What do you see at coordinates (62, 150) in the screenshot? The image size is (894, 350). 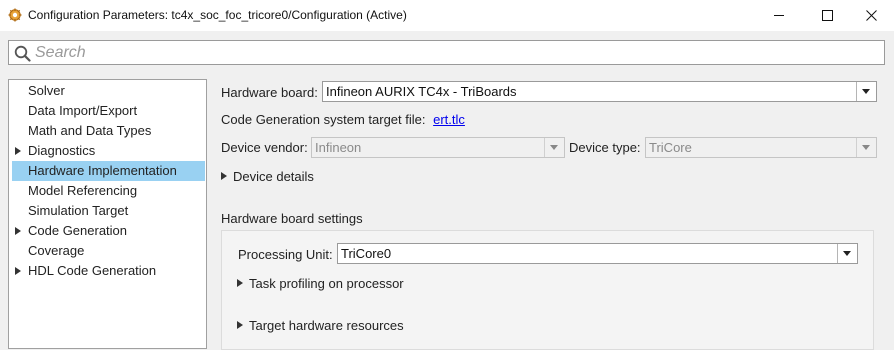 I see `tree-item-label: Diagnostics` at bounding box center [62, 150].